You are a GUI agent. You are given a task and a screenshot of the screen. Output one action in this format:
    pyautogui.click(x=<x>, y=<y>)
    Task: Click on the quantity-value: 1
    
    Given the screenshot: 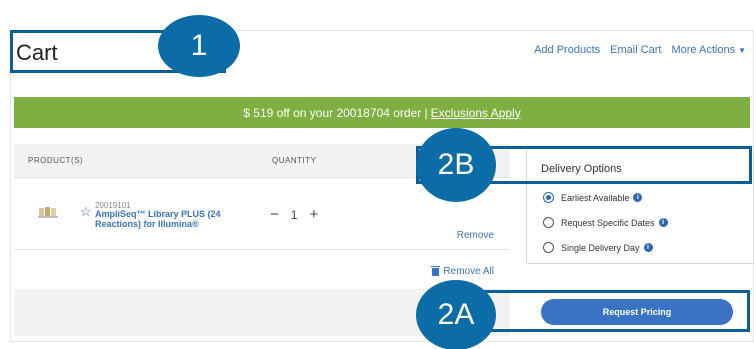 What is the action you would take?
    pyautogui.click(x=294, y=215)
    